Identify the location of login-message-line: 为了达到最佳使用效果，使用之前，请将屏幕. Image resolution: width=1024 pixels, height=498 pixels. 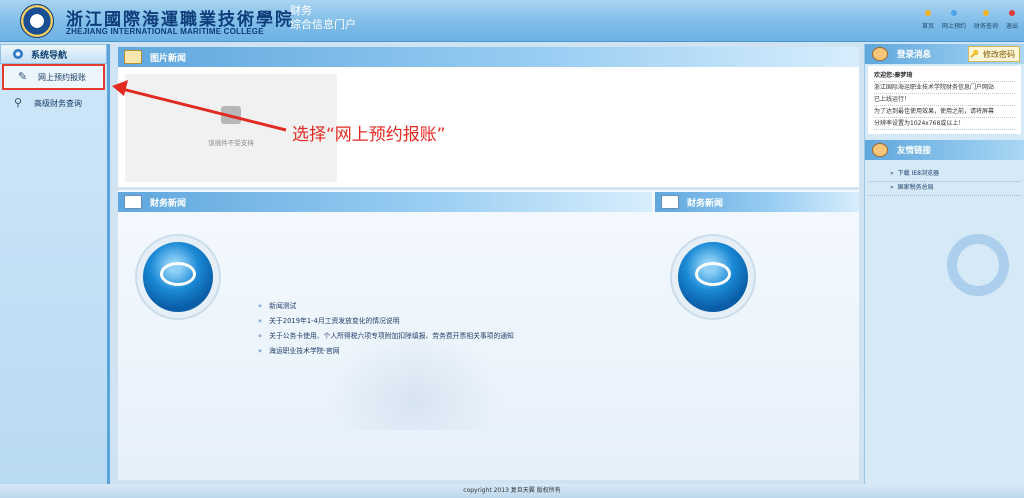
(944, 112).